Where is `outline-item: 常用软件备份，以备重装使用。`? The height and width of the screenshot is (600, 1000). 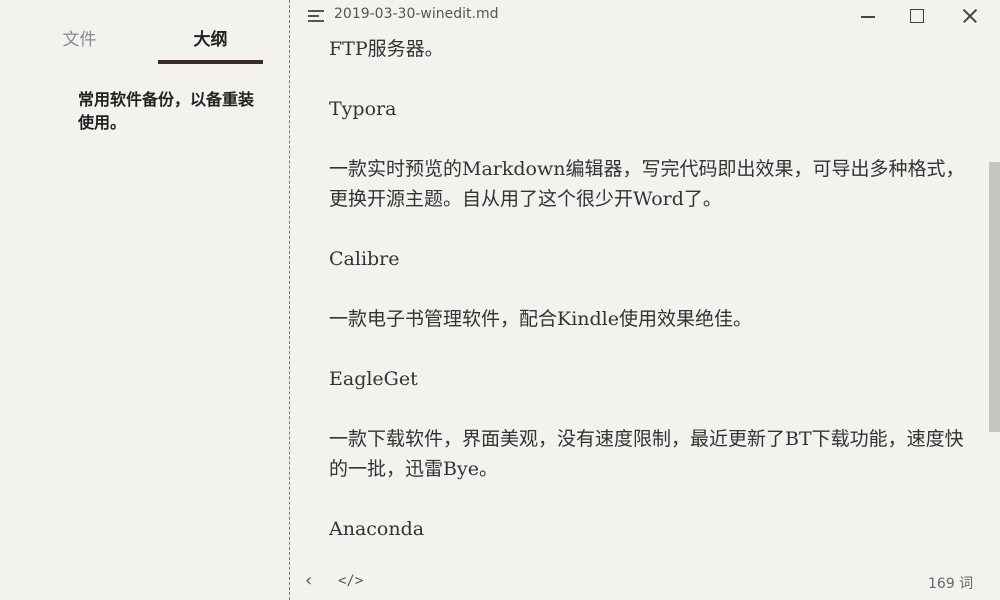
outline-item: 常用软件备份，以备重装使用。 is located at coordinates (173, 111).